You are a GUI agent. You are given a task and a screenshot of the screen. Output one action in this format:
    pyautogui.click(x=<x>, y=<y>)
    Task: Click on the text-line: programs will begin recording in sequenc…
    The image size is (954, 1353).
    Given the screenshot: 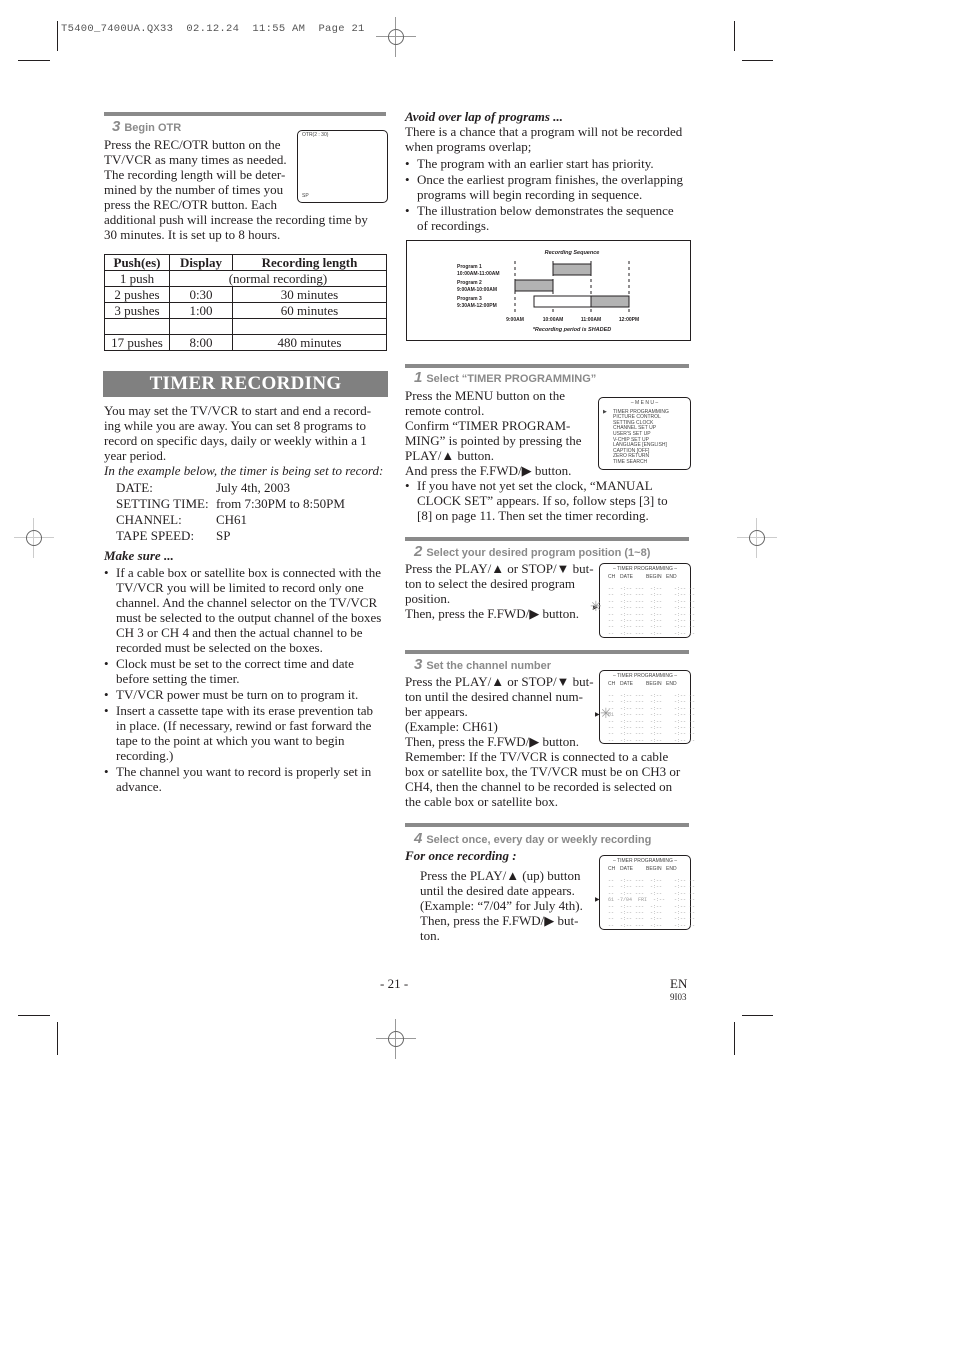 What is the action you would take?
    pyautogui.click(x=530, y=194)
    